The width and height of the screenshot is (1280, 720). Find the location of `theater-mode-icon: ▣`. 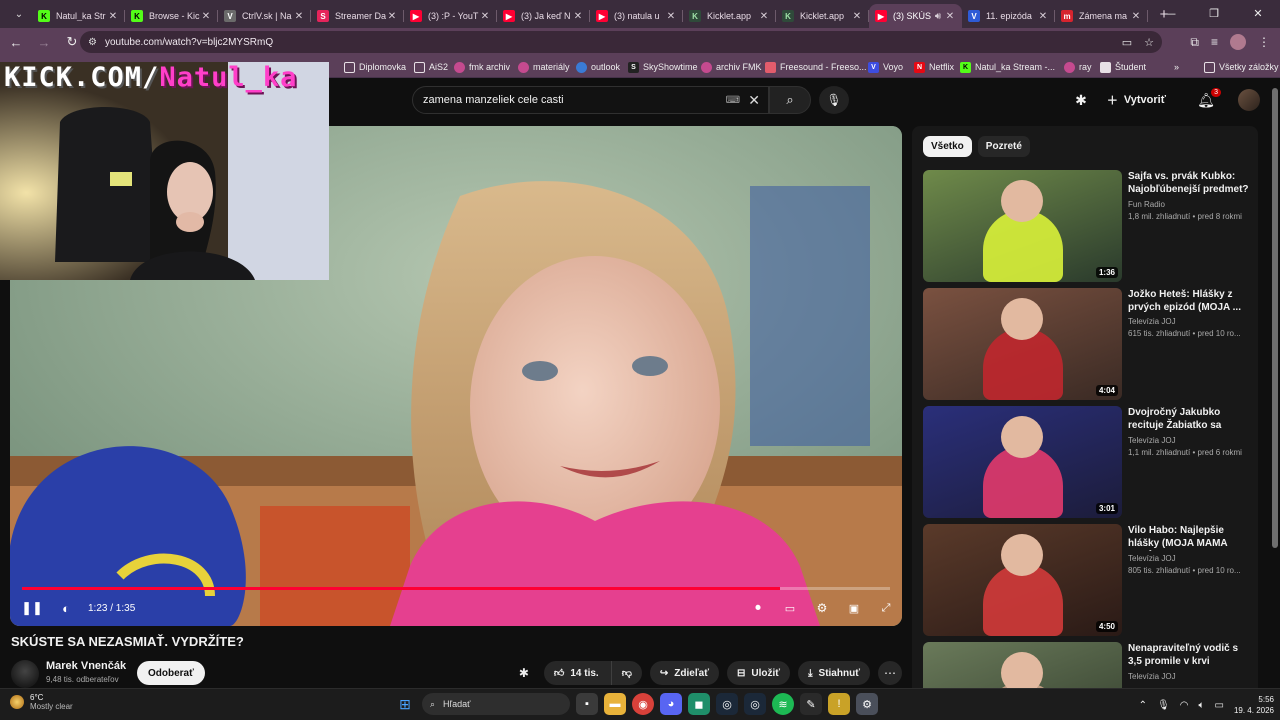

theater-mode-icon: ▣ is located at coordinates (854, 608).